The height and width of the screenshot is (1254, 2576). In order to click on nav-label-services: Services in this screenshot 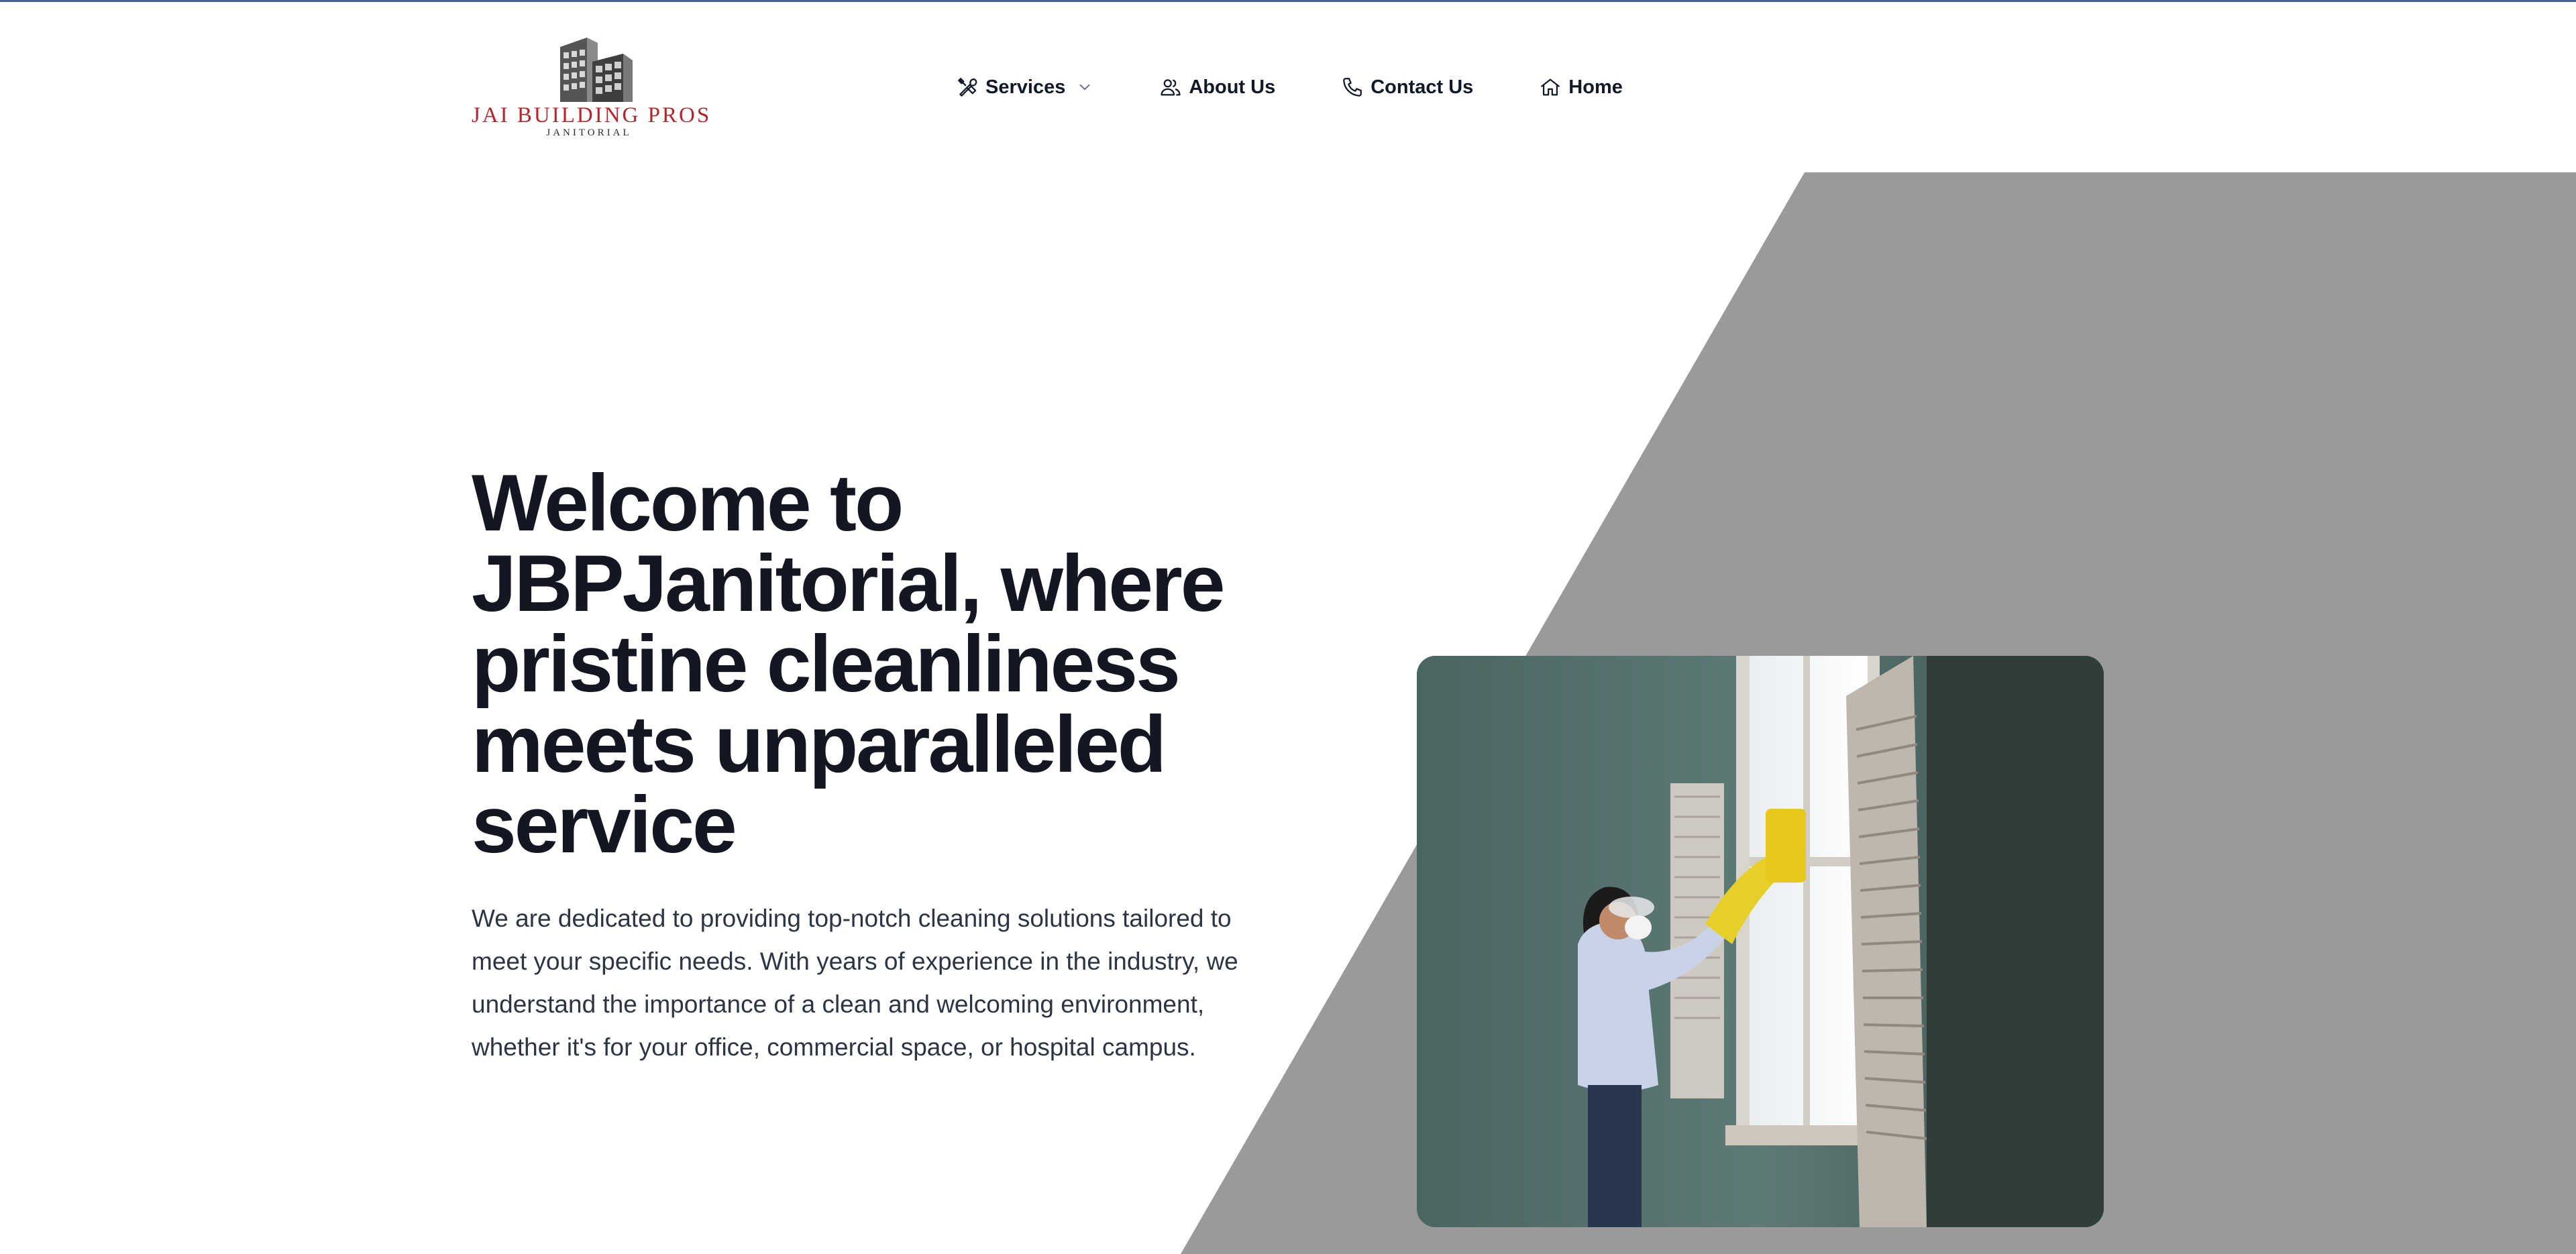, I will do `click(1025, 87)`.